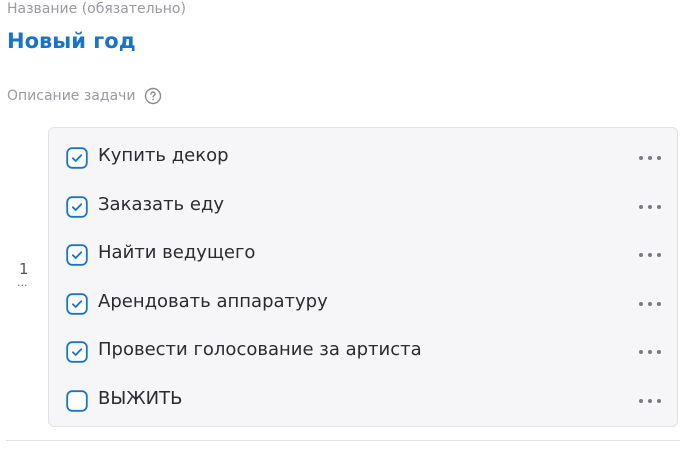 The width and height of the screenshot is (700, 454). Describe the element at coordinates (163, 155) in the screenshot. I see `checklist-item-label: Купить декор` at that location.